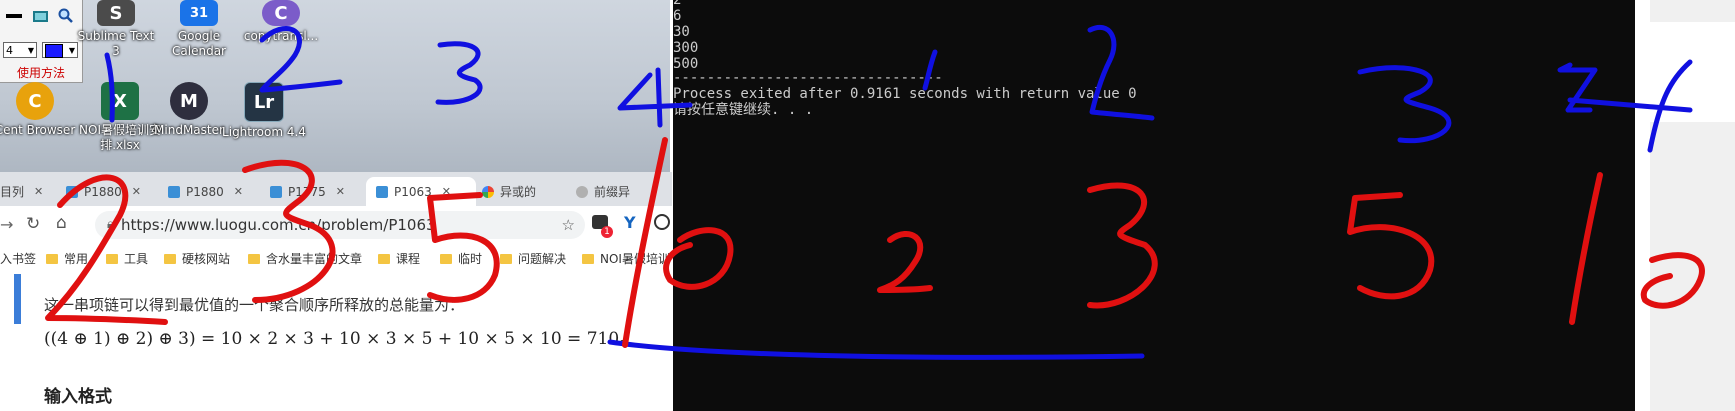 The width and height of the screenshot is (1735, 411). I want to click on magnifier-icon, so click(65, 15).